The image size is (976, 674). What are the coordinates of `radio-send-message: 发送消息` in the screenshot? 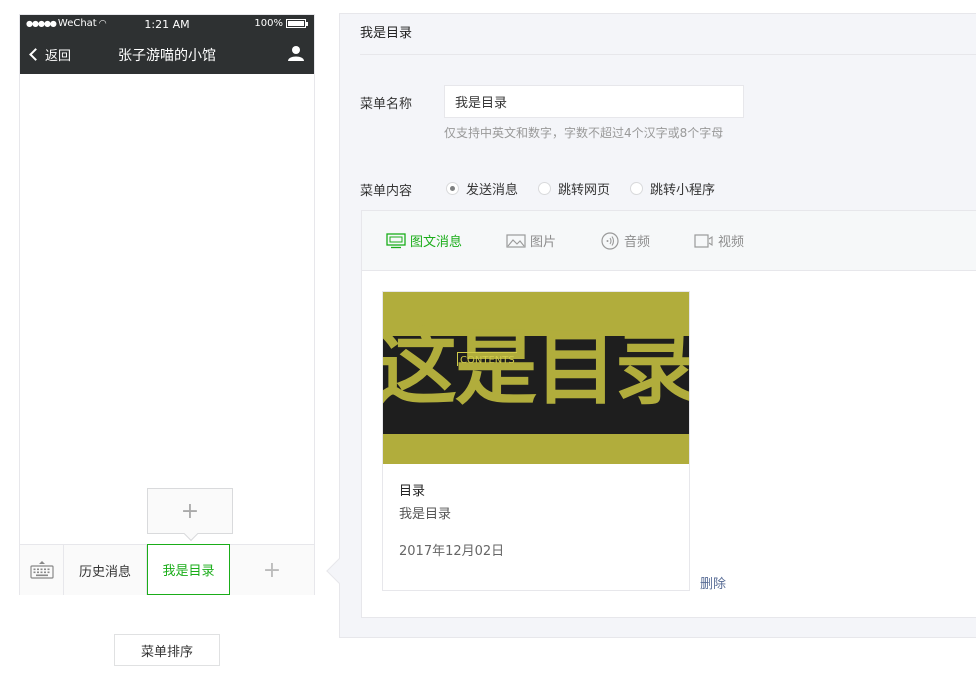 It's located at (482, 188).